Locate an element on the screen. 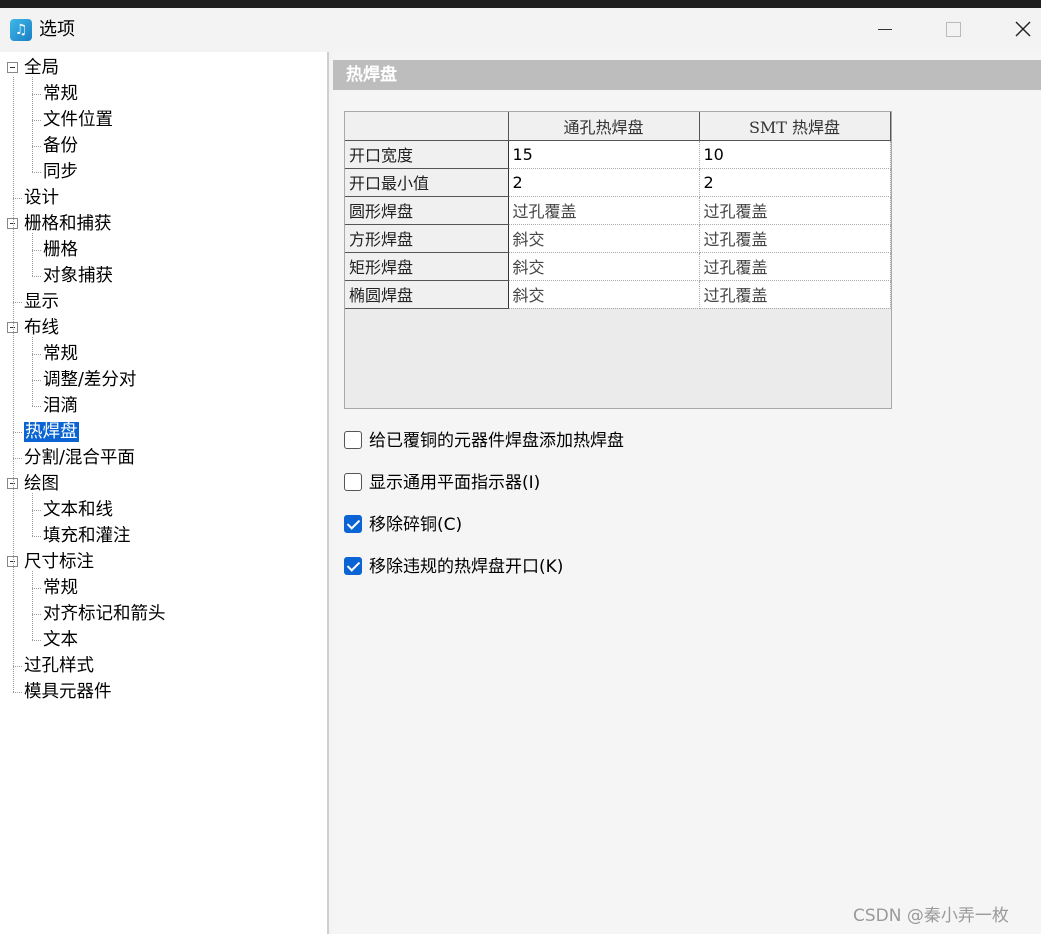 The image size is (1041, 934). splitter is located at coordinates (328, 493).